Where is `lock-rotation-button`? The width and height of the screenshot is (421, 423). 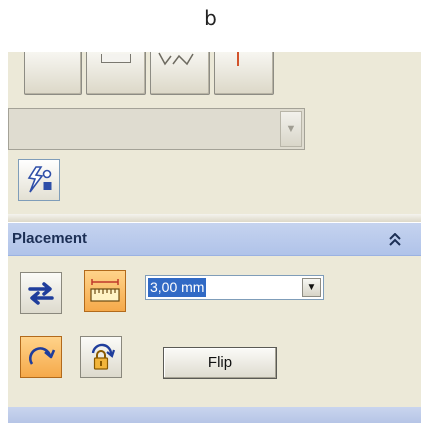
lock-rotation-button is located at coordinates (101, 357).